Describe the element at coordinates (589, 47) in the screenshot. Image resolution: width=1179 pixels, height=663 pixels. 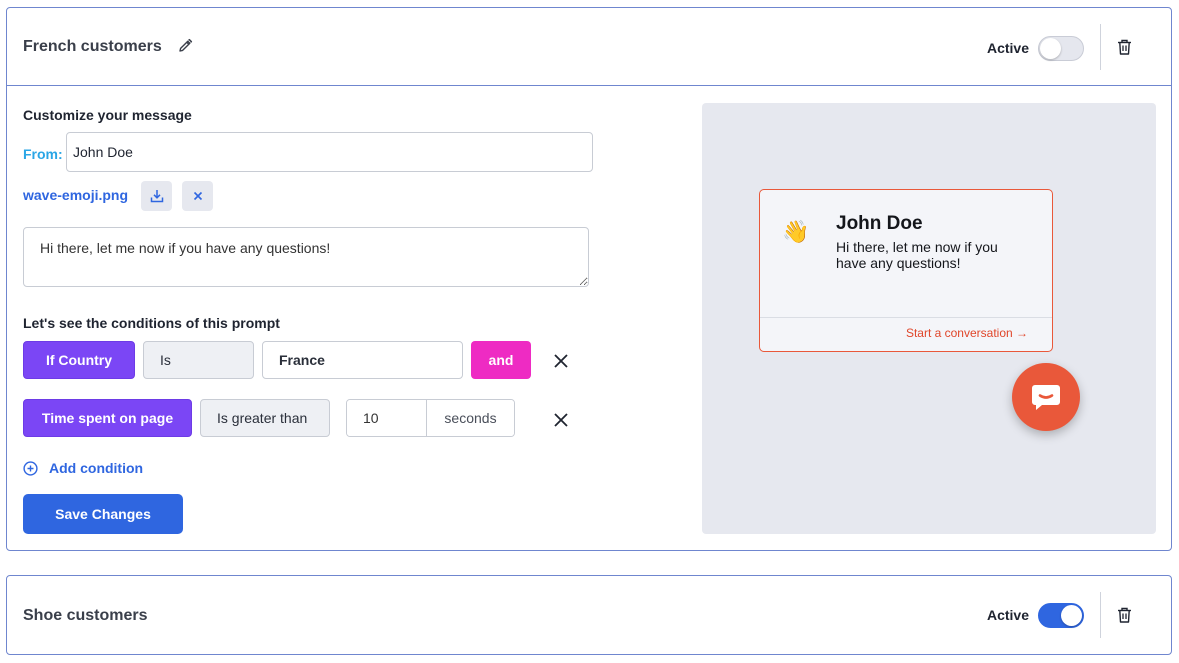
I see `prompt-header: French customers Active` at that location.